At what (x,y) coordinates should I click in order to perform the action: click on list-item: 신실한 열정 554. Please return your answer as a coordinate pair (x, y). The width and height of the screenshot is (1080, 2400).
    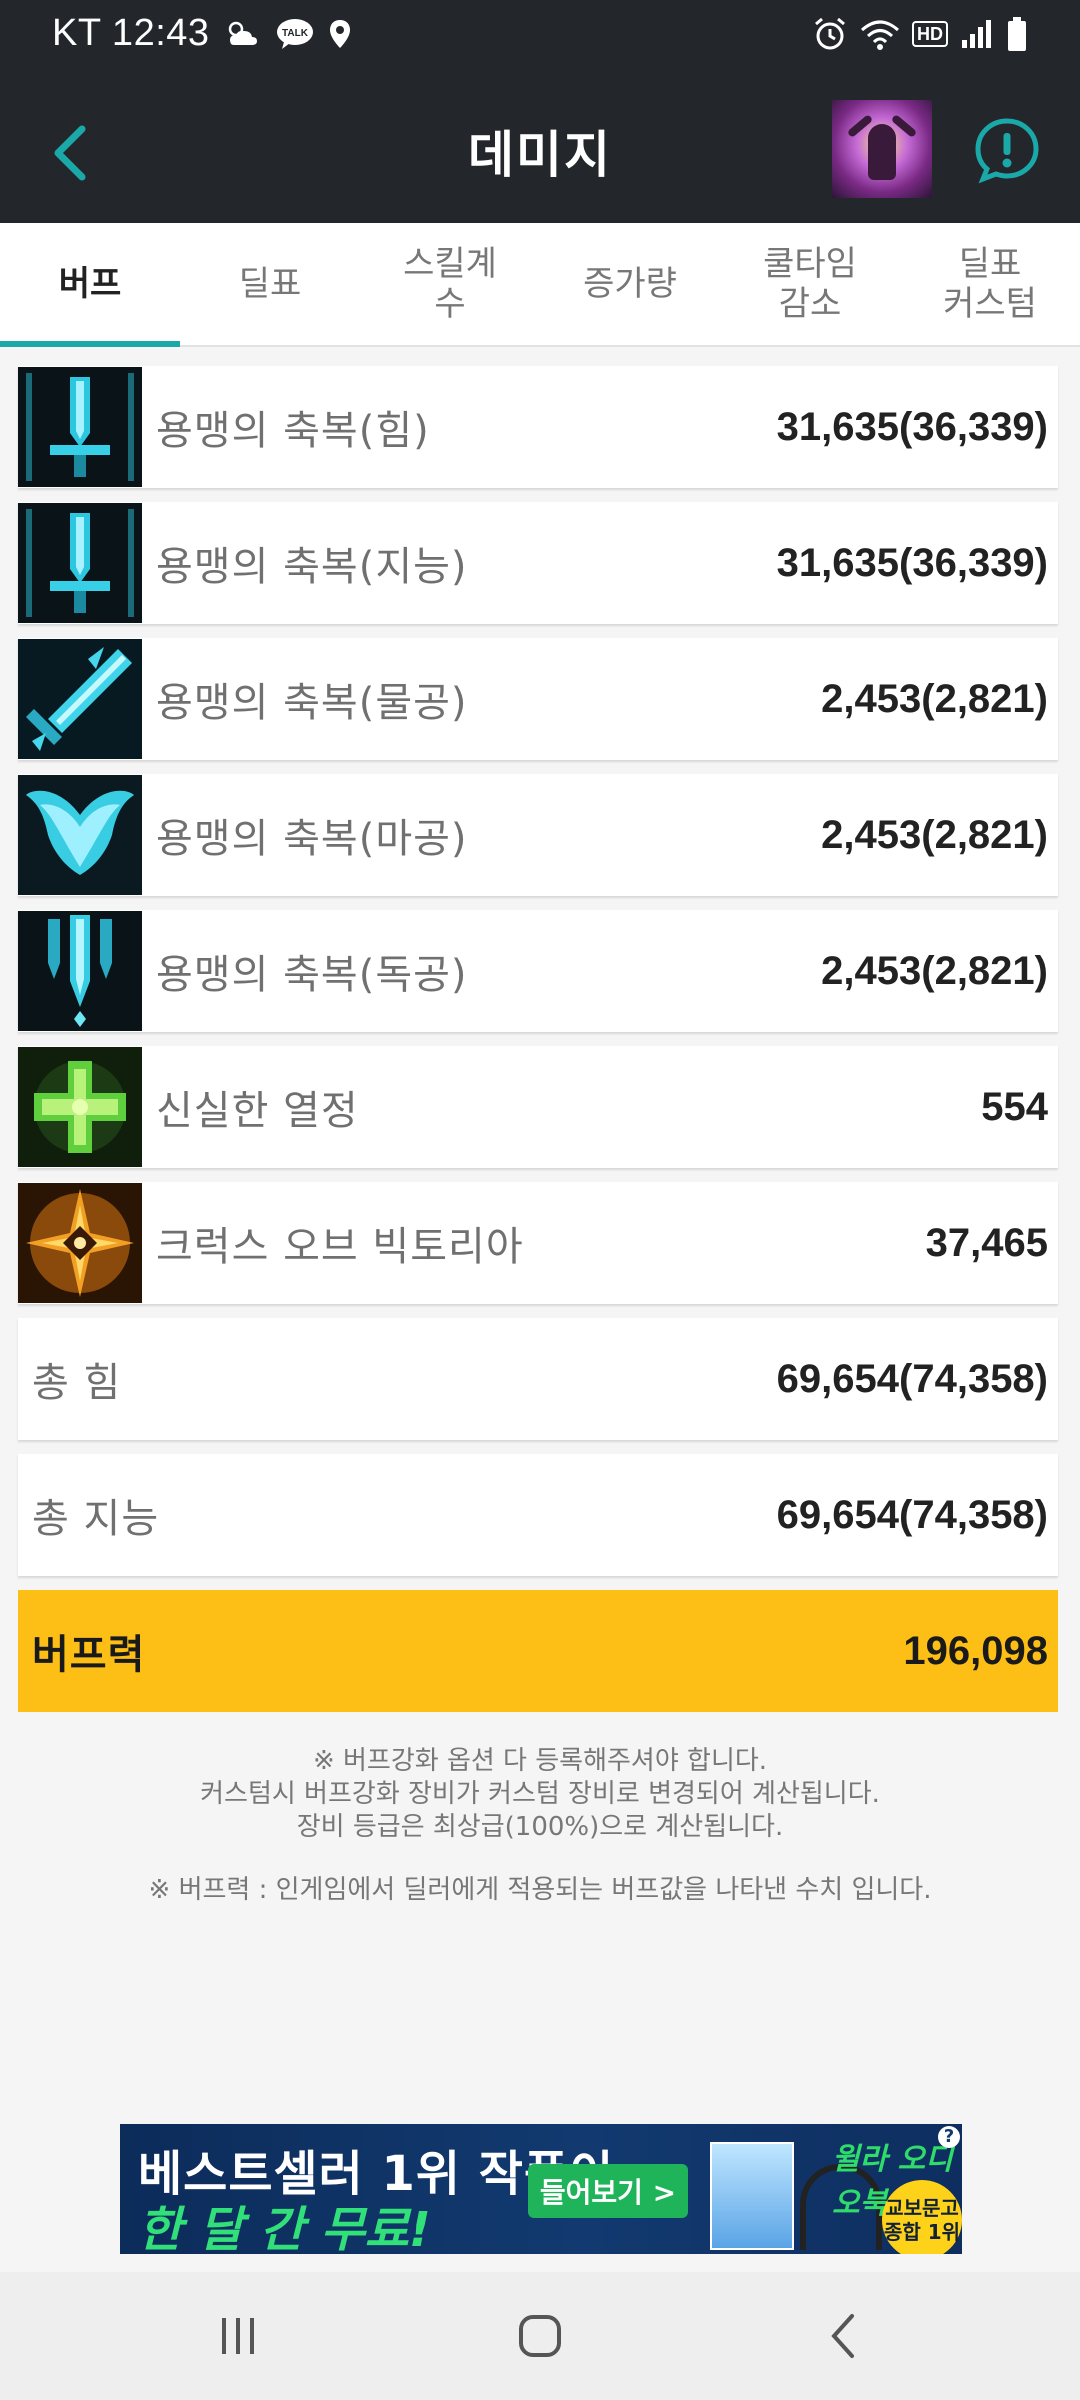
    Looking at the image, I should click on (538, 1107).